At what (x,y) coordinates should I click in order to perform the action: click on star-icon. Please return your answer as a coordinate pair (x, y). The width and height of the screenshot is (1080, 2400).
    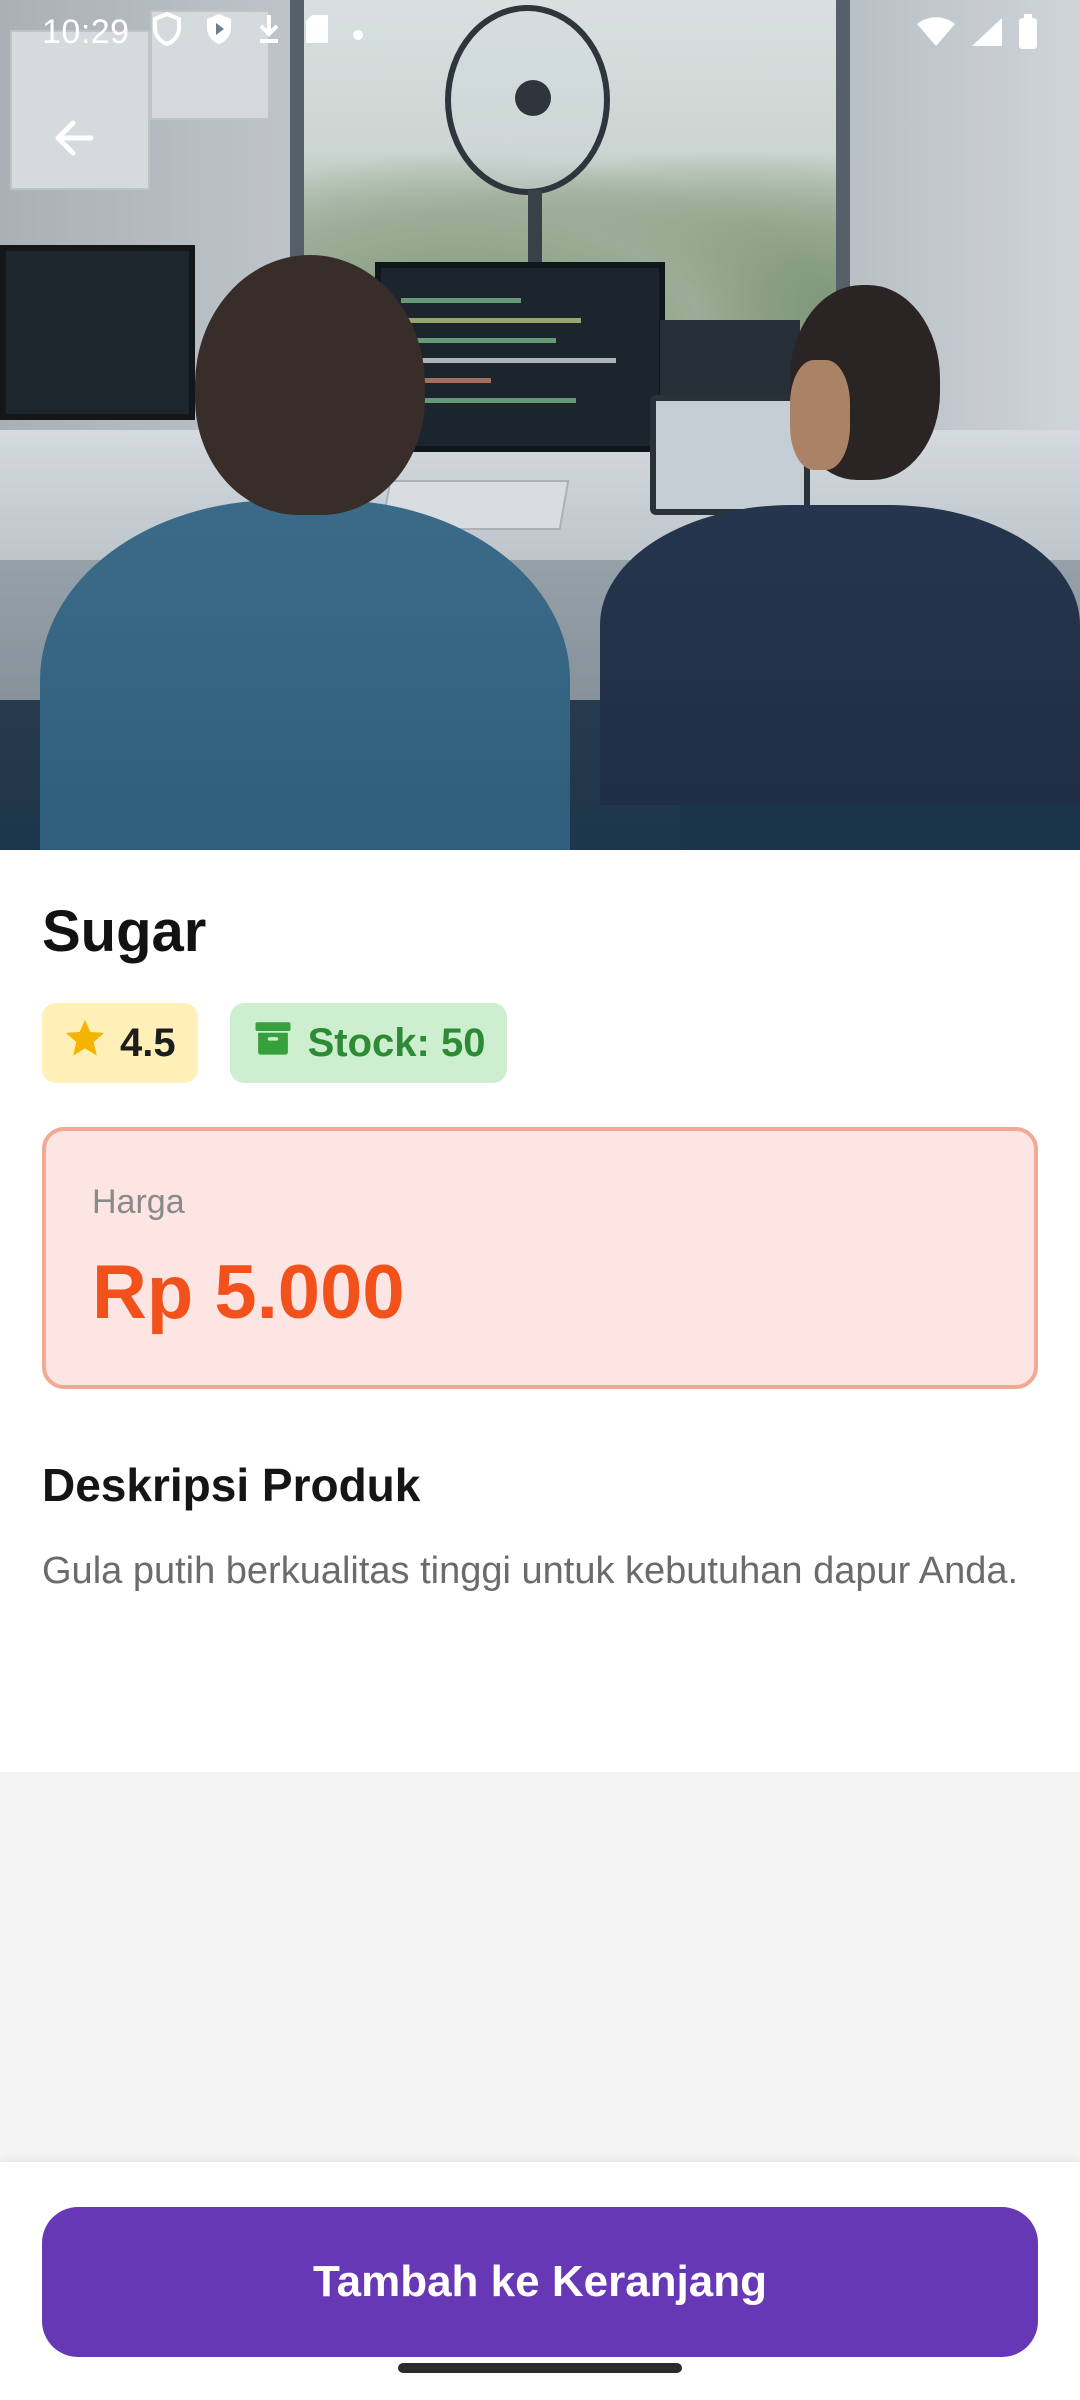
    Looking at the image, I should click on (92, 1043).